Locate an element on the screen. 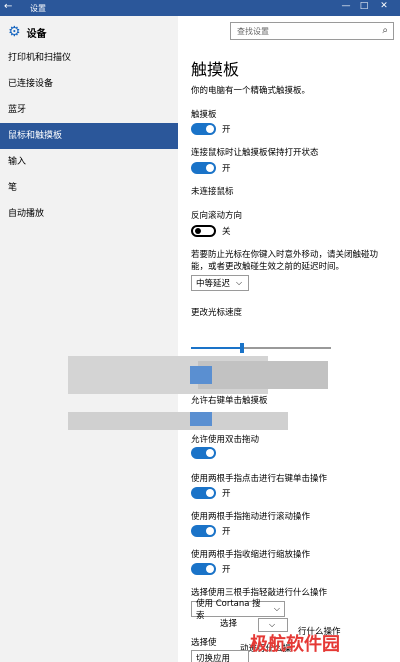 The width and height of the screenshot is (400, 662). gear-icon: ⚙ is located at coordinates (14, 32).